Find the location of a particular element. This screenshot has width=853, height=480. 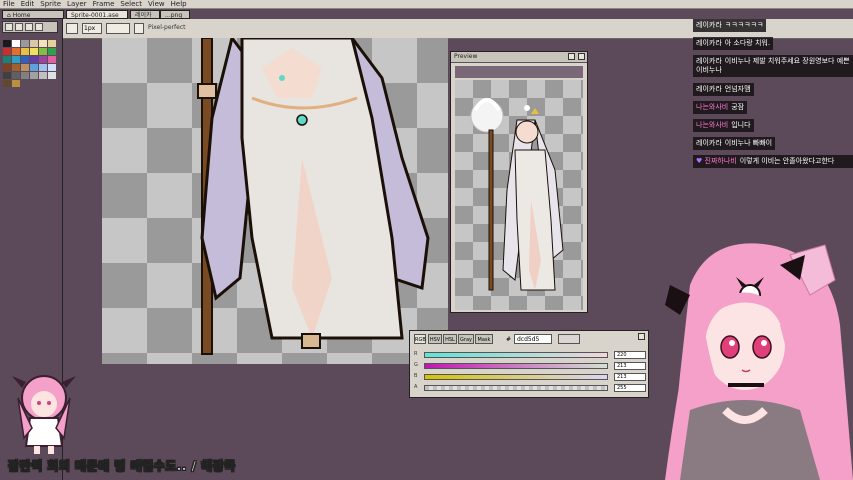

chat-nick: 진짜하나비 is located at coordinates (720, 161).